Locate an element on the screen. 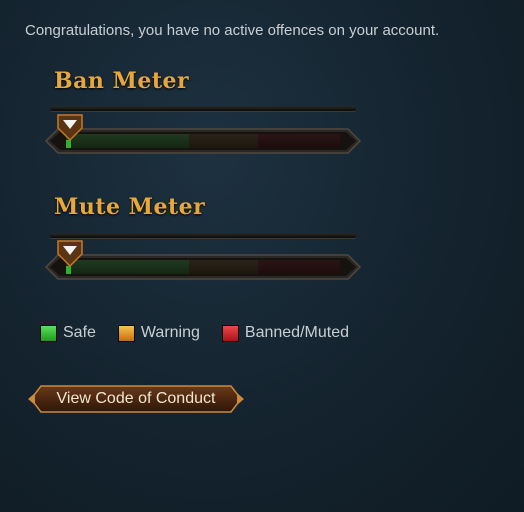 The image size is (524, 512). ban-meter-top-rail is located at coordinates (203, 108).